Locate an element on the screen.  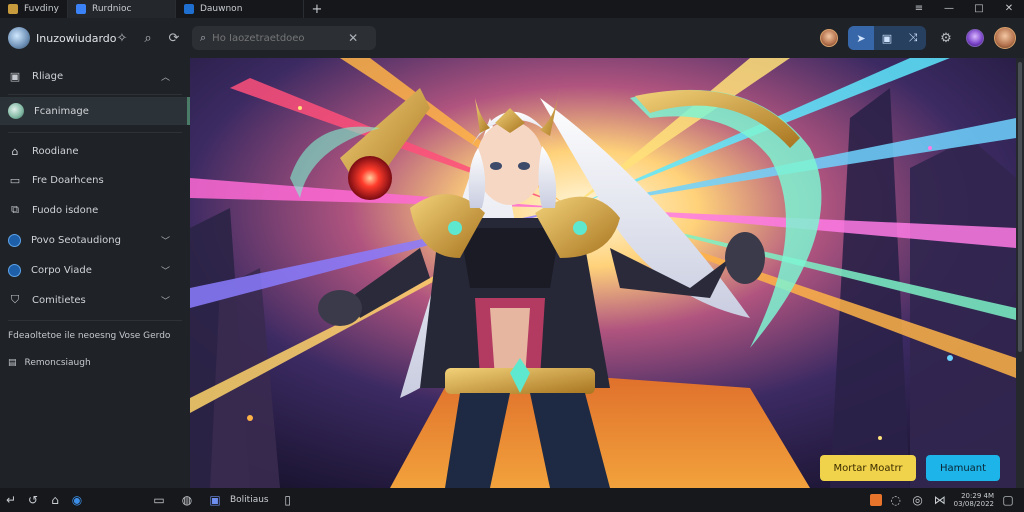
sparkle-icon: ✧ is located at coordinates (122, 38).